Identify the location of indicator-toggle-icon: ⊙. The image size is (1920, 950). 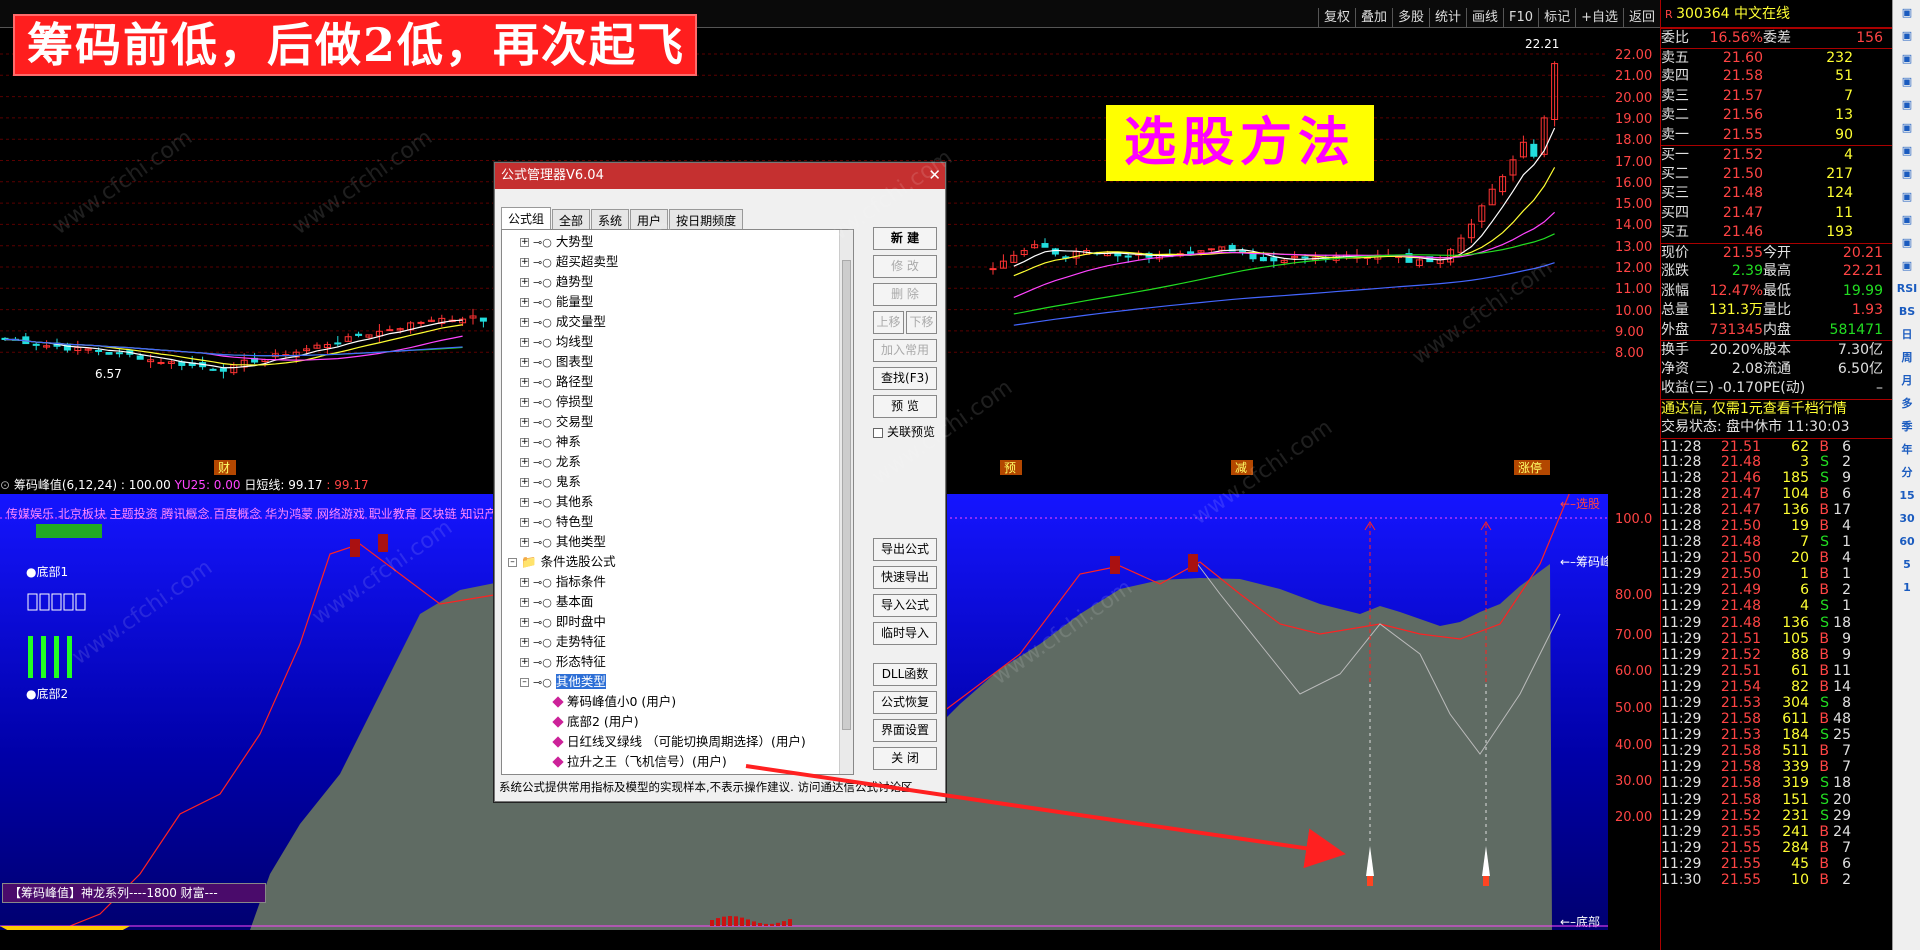
(7, 485).